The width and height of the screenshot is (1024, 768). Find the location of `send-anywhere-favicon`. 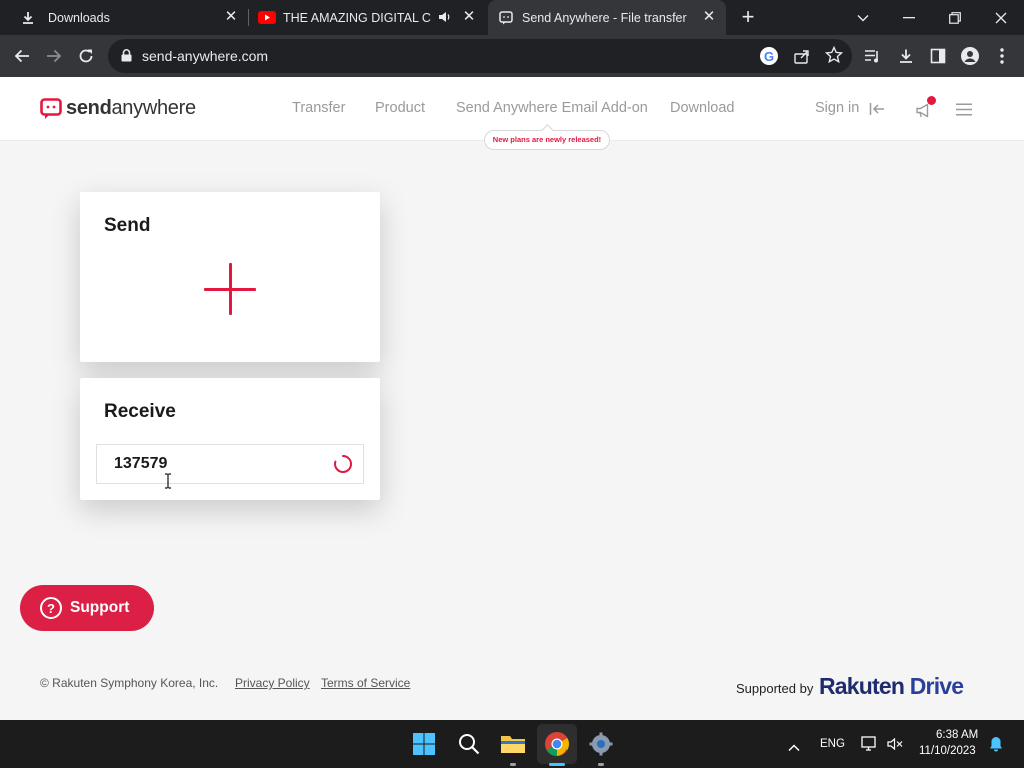

send-anywhere-favicon is located at coordinates (506, 18).